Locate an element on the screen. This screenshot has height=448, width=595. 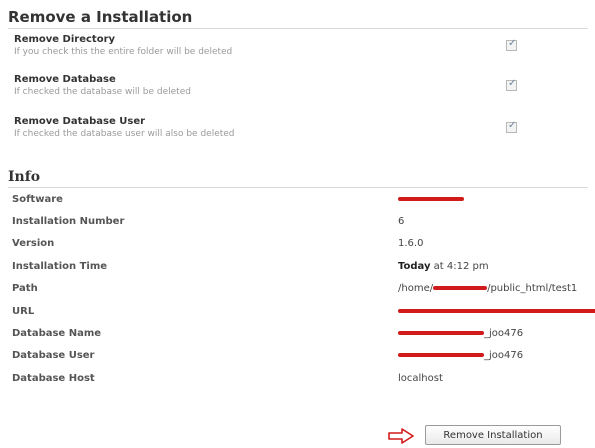
info-label: Database User is located at coordinates (53, 355).